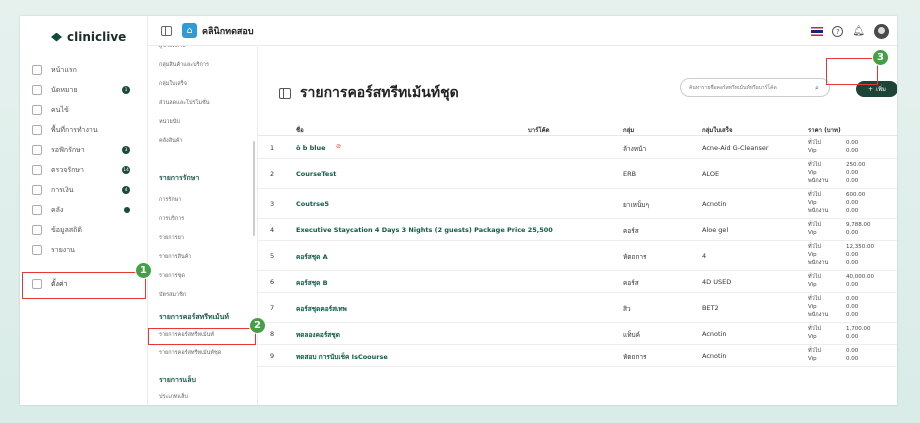  What do you see at coordinates (88, 70) in the screenshot?
I see `nav-item: หน้าแรก` at bounding box center [88, 70].